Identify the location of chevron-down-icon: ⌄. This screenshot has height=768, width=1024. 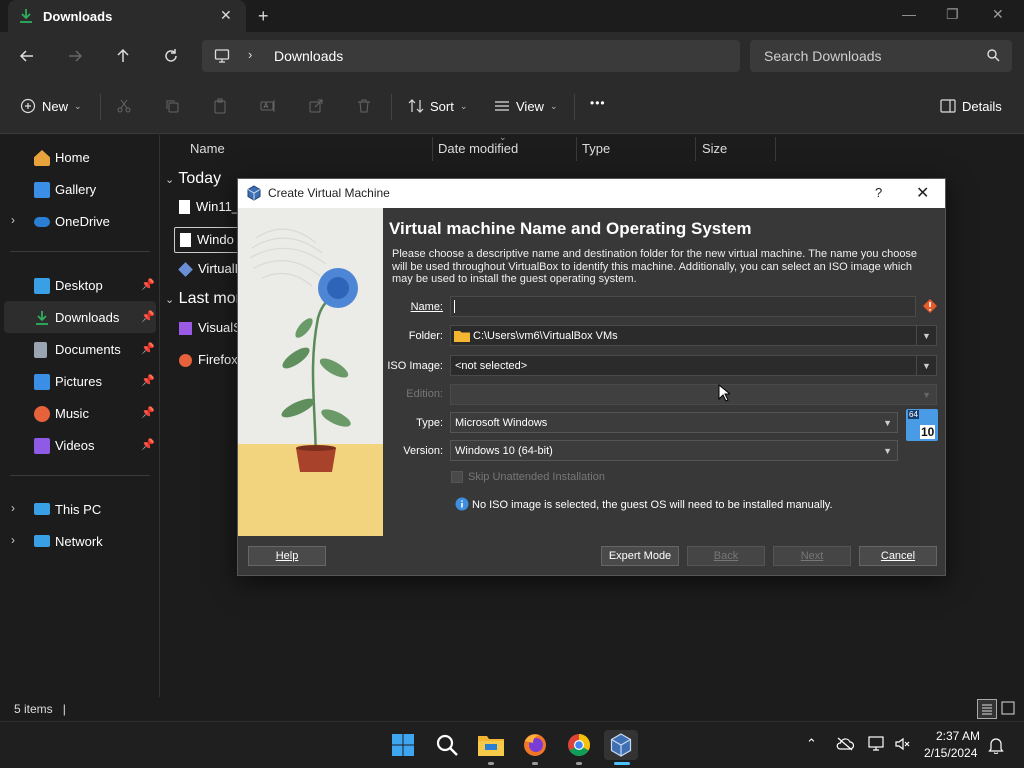
(463, 105).